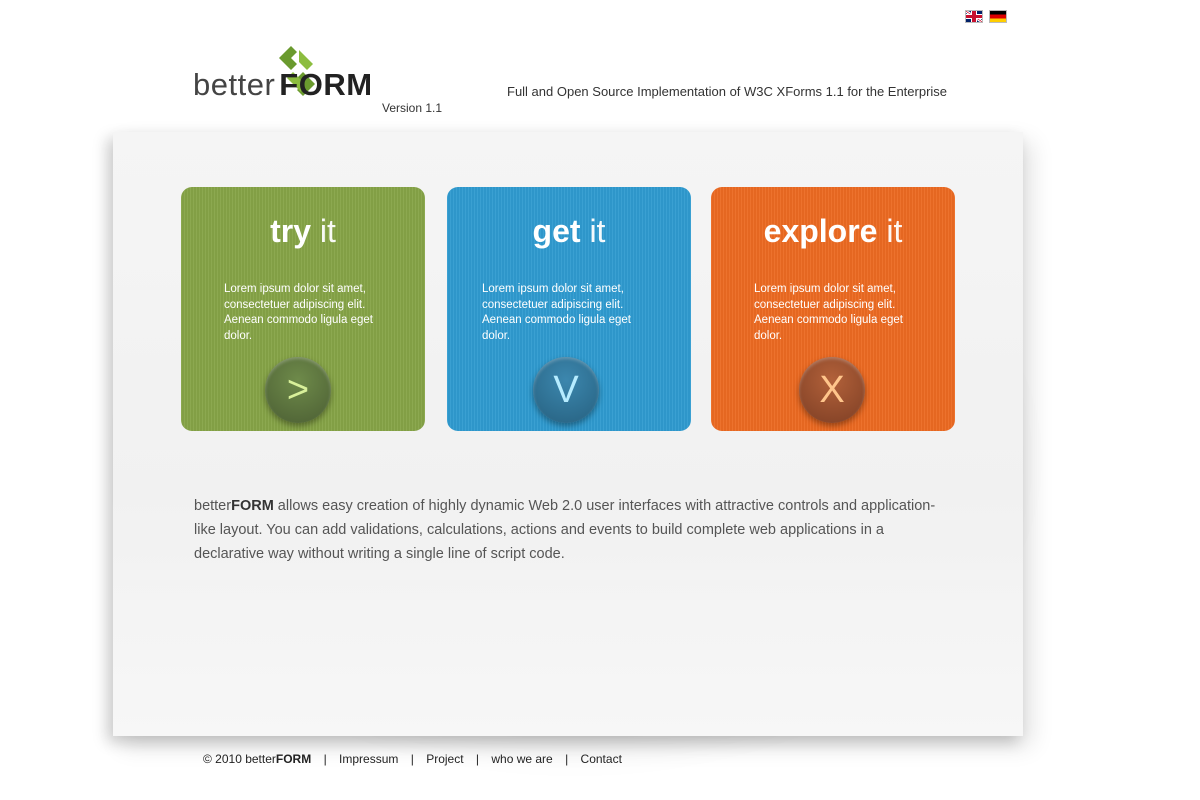  What do you see at coordinates (974, 16) in the screenshot?
I see `english-flag-icon` at bounding box center [974, 16].